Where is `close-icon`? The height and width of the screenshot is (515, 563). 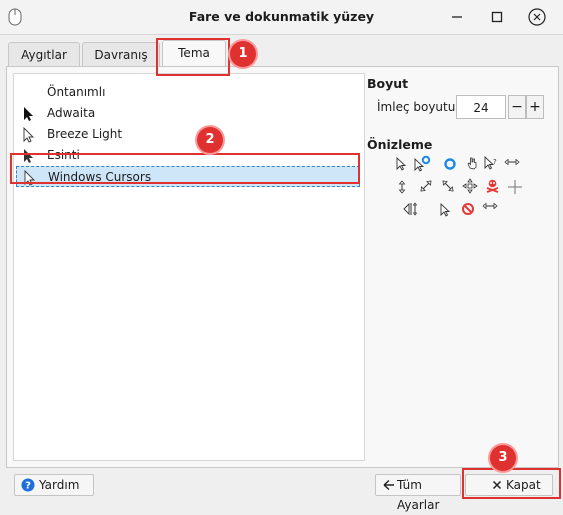 close-icon is located at coordinates (537, 17).